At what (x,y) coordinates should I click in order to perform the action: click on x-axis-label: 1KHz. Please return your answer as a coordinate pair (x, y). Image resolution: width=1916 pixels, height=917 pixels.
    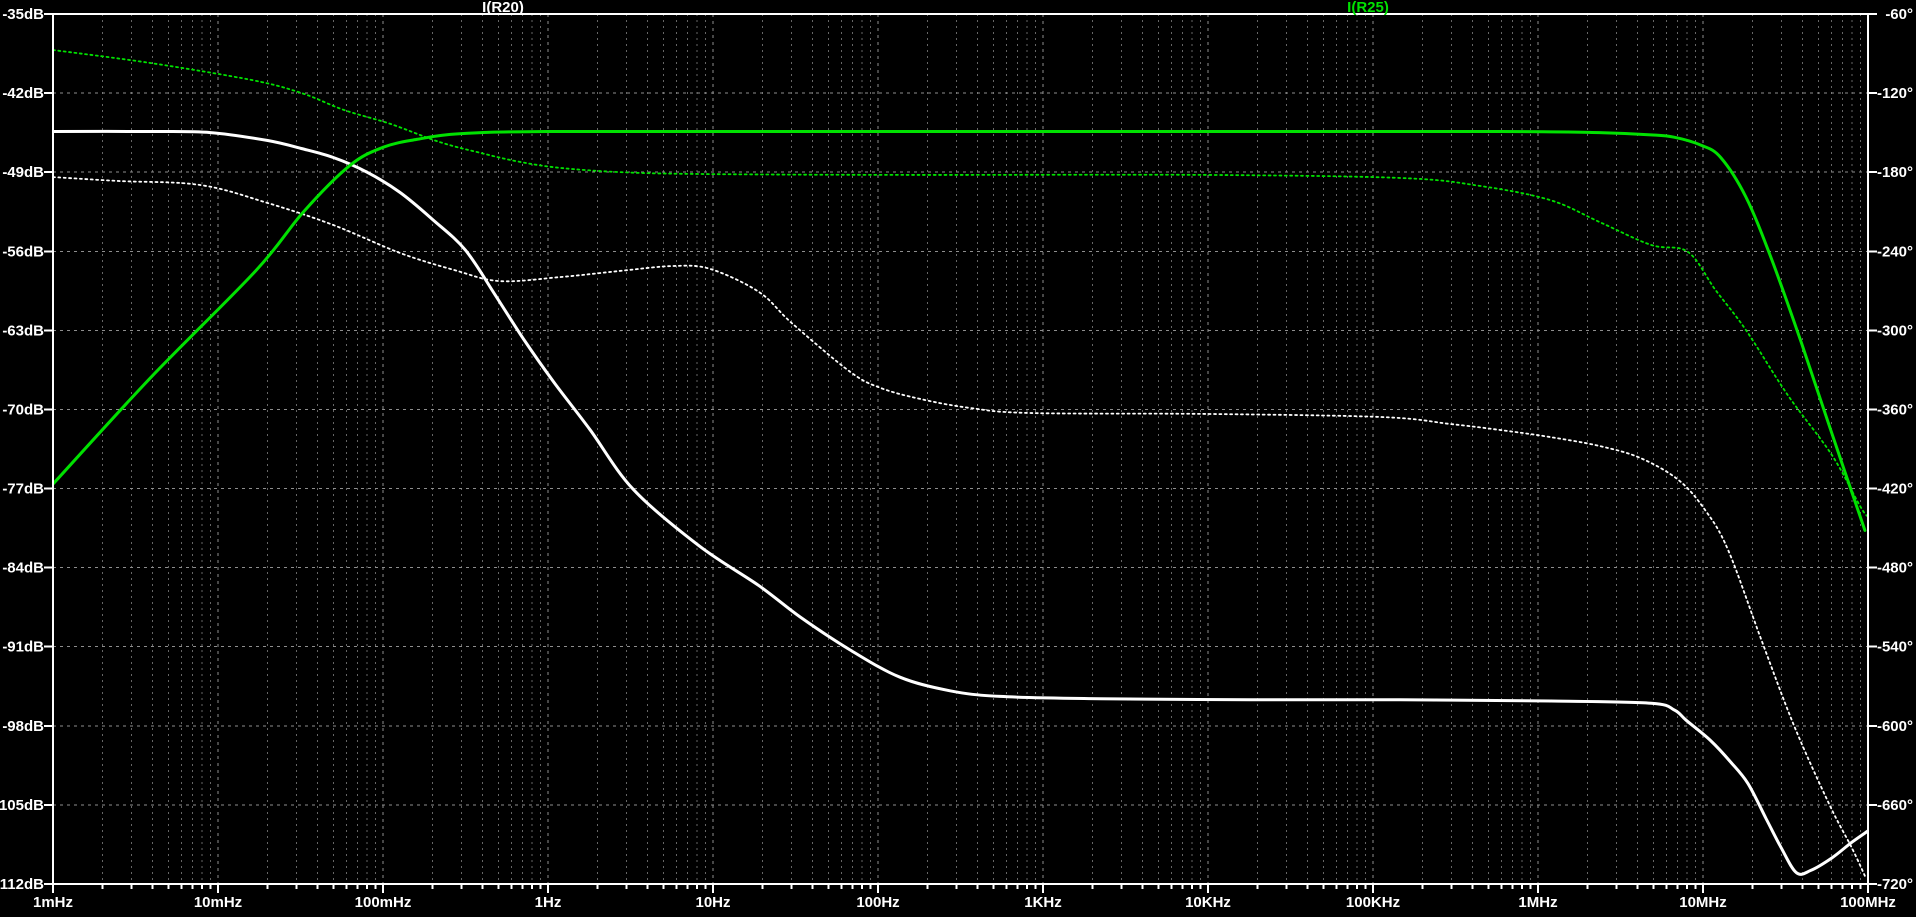
    Looking at the image, I should click on (1043, 902).